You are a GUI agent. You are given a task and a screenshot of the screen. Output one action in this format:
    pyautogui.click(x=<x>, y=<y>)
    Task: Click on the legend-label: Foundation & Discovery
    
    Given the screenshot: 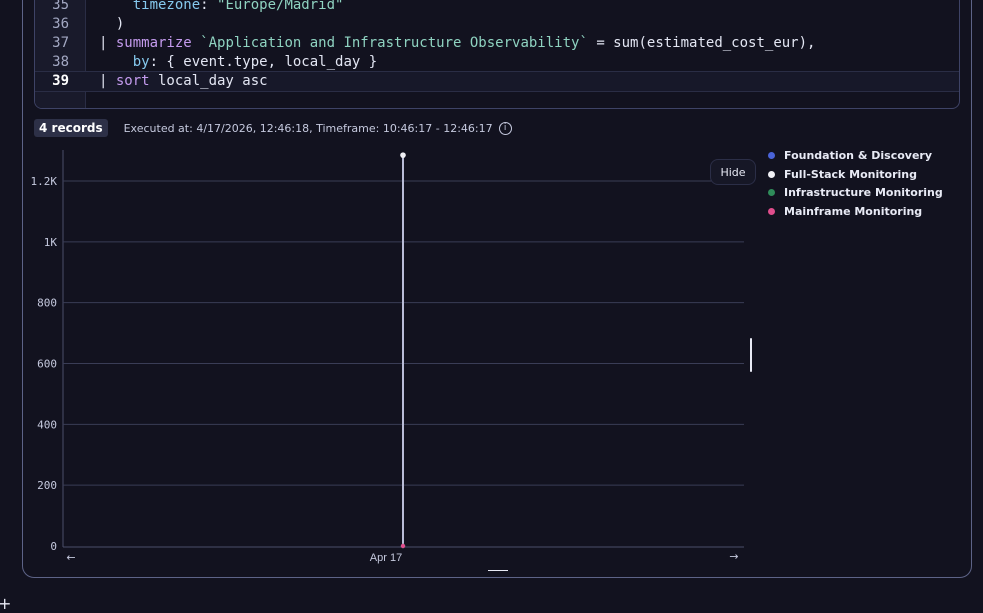 What is the action you would take?
    pyautogui.click(x=858, y=155)
    